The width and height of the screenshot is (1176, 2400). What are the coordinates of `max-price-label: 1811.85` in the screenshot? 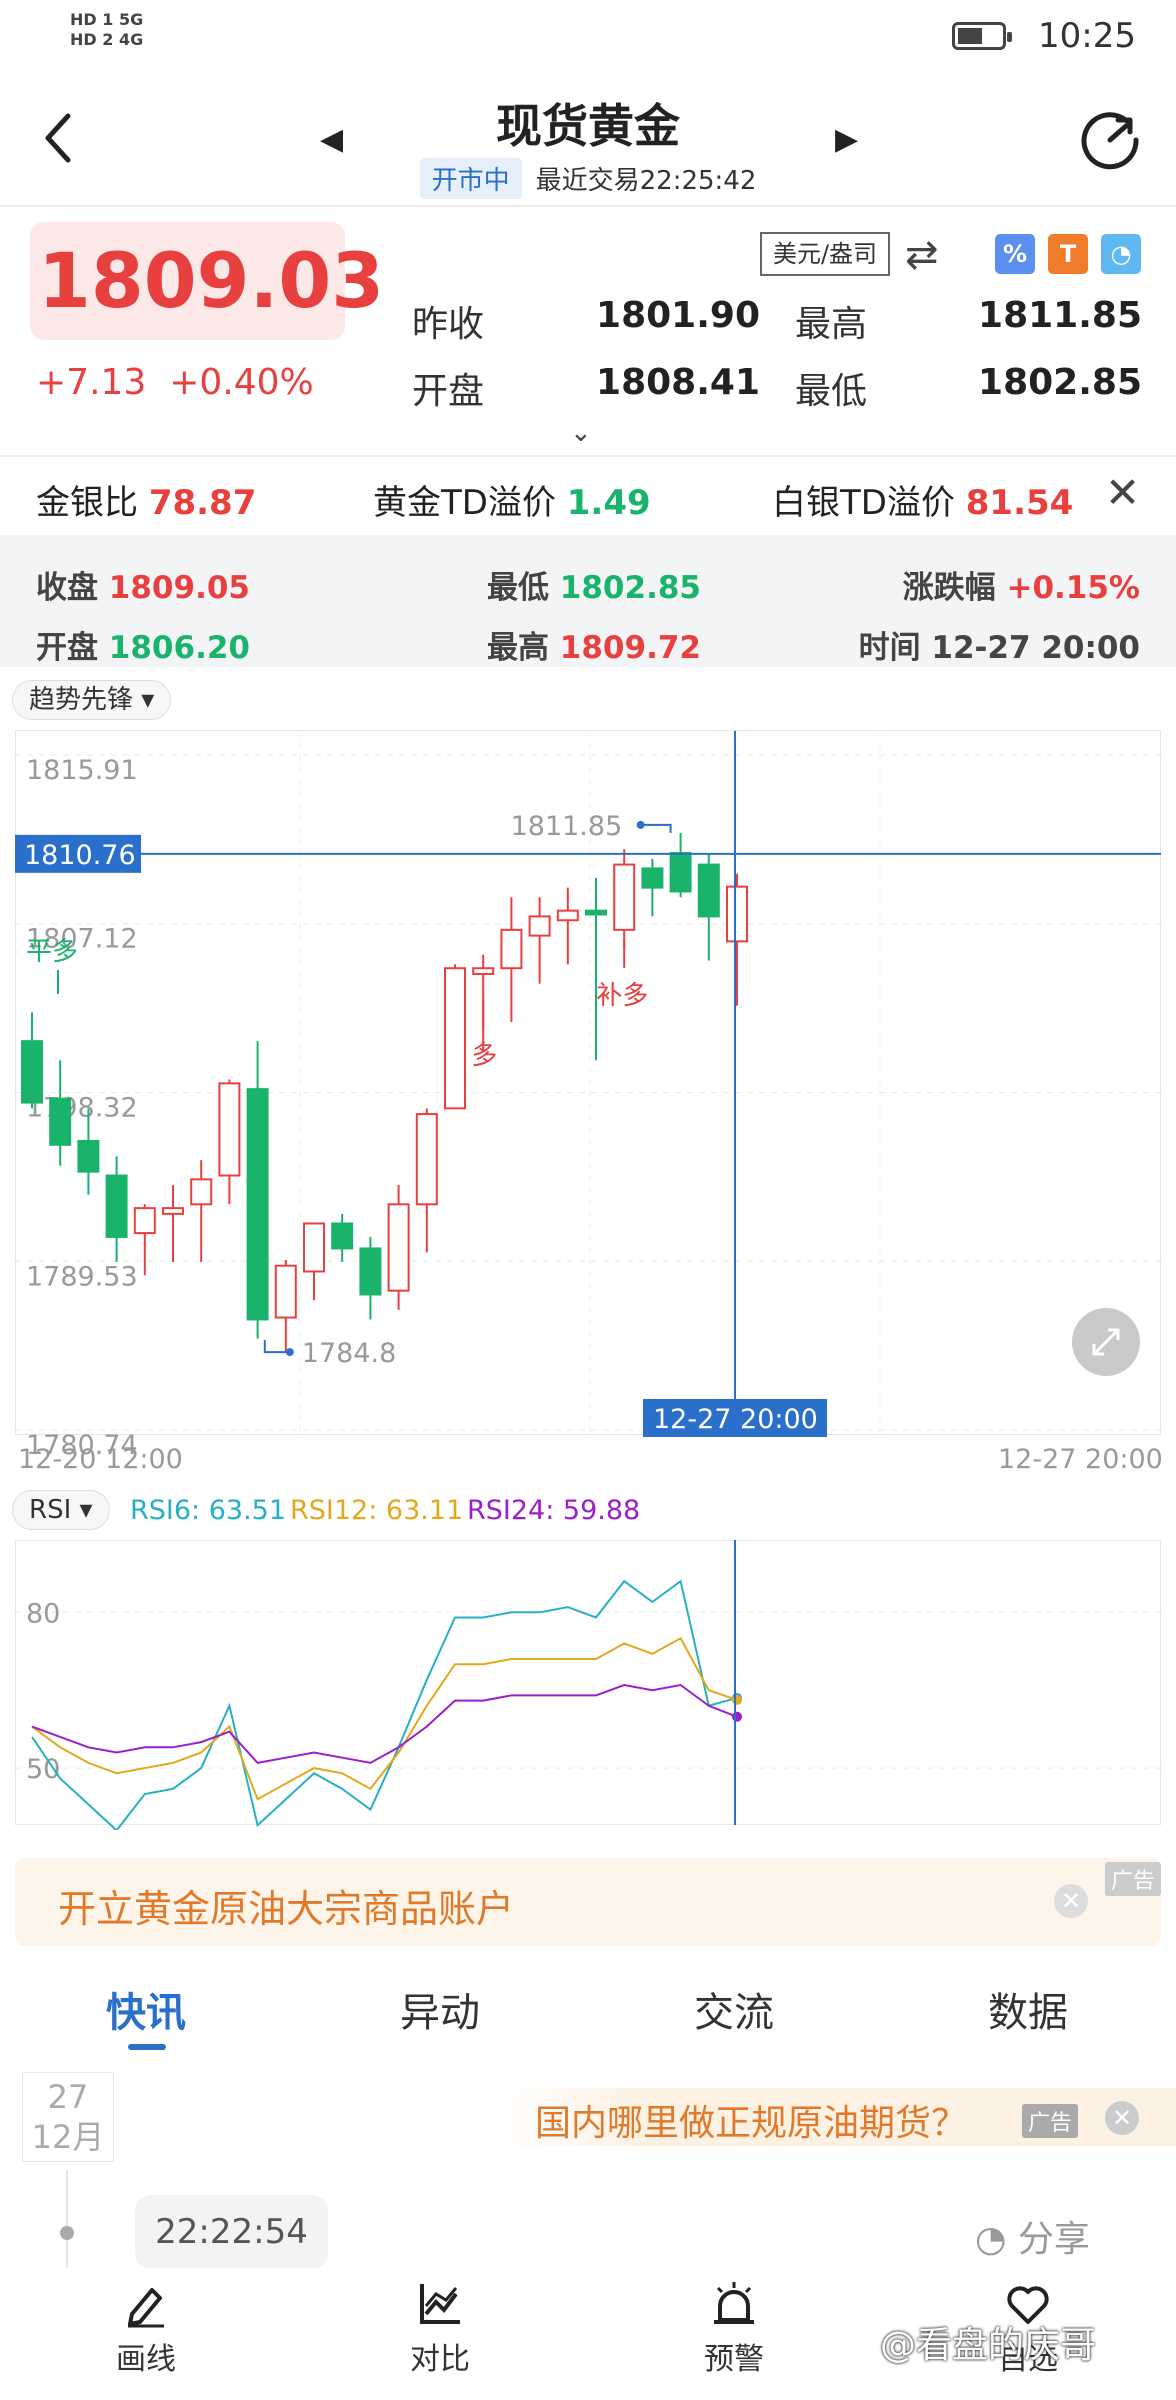 It's located at (567, 826).